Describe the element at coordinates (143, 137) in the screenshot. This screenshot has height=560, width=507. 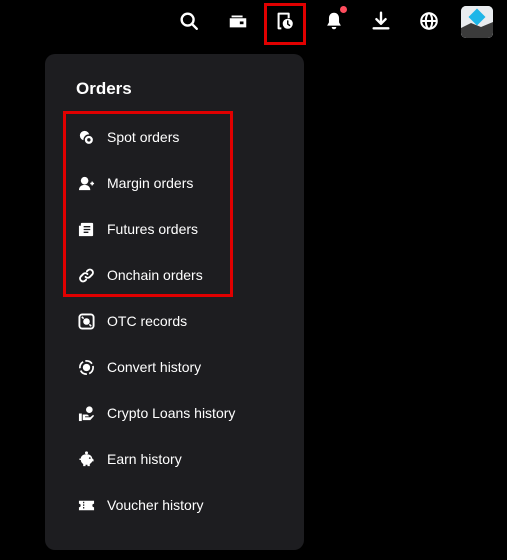
I see `menu-item-label: Spot orders` at that location.